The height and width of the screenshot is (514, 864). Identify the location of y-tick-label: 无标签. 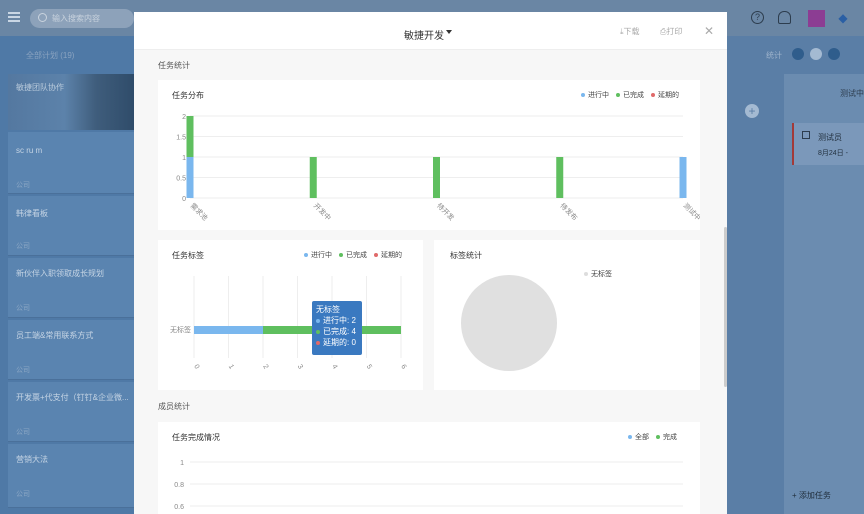
(180, 329).